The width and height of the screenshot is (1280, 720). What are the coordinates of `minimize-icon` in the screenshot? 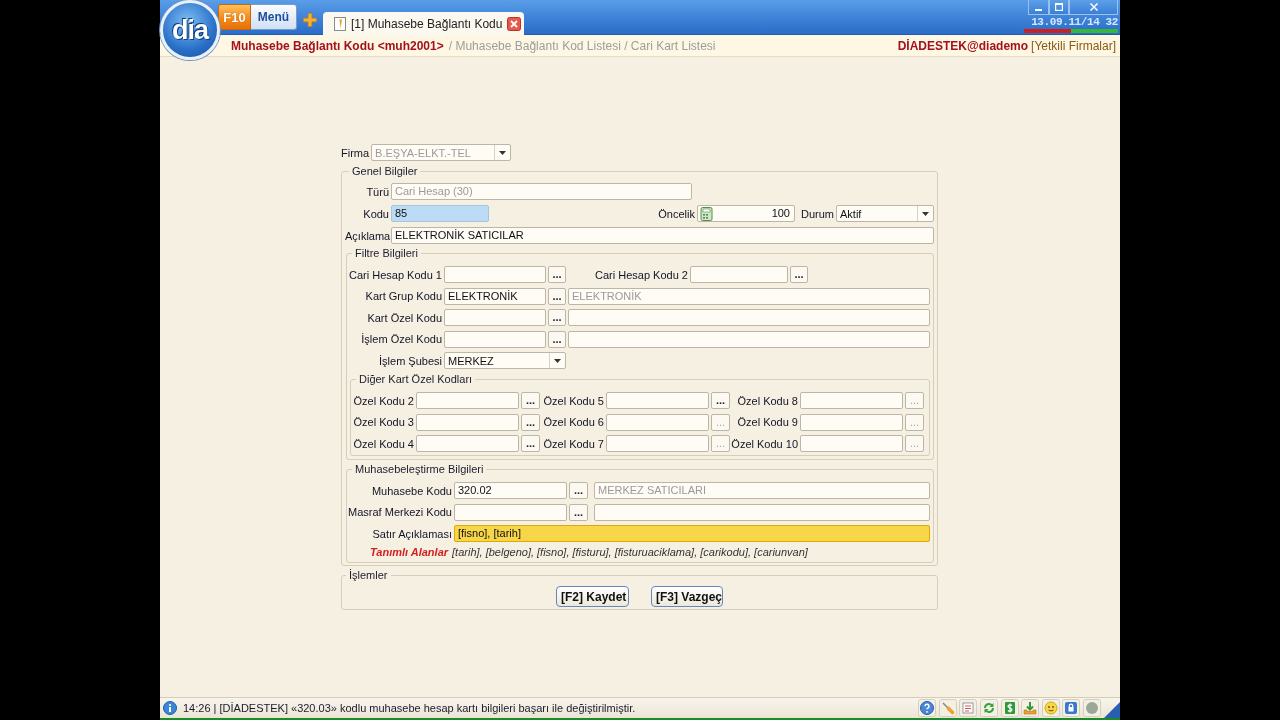 It's located at (1038, 9).